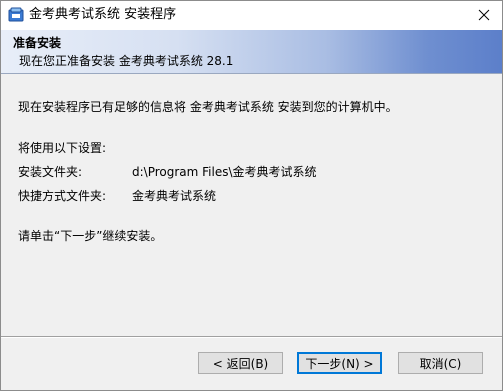 This screenshot has width=503, height=391. Describe the element at coordinates (208, 107) in the screenshot. I see `intro-text: 现在安装程序已有足够的信息将 金考典考试系统 安装到您的计算机中。` at that location.